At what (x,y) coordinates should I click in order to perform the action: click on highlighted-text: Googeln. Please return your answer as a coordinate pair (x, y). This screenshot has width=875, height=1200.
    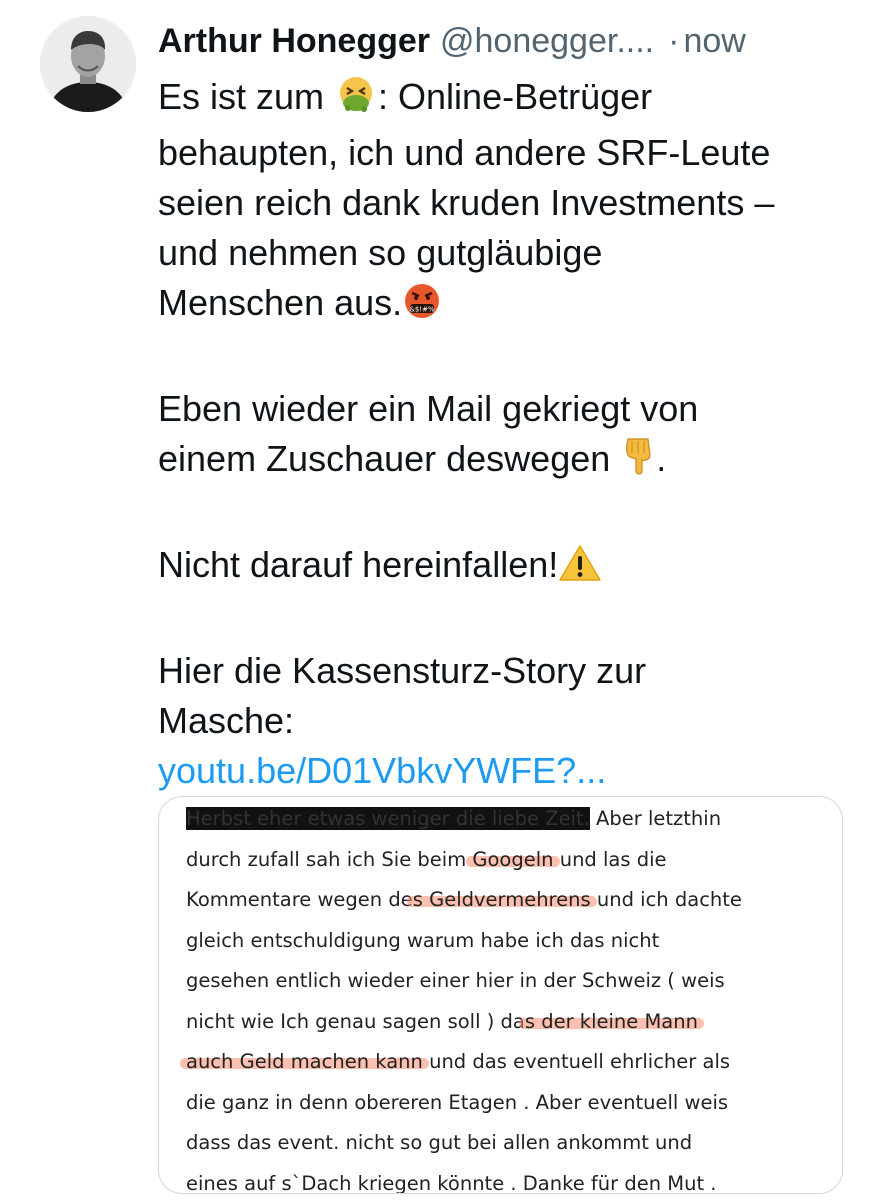
    Looking at the image, I should click on (513, 859).